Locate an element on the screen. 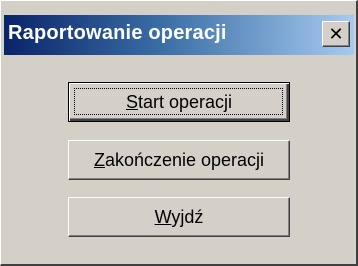 The image size is (358, 266). start-operation-label: Start operacji is located at coordinates (179, 102).